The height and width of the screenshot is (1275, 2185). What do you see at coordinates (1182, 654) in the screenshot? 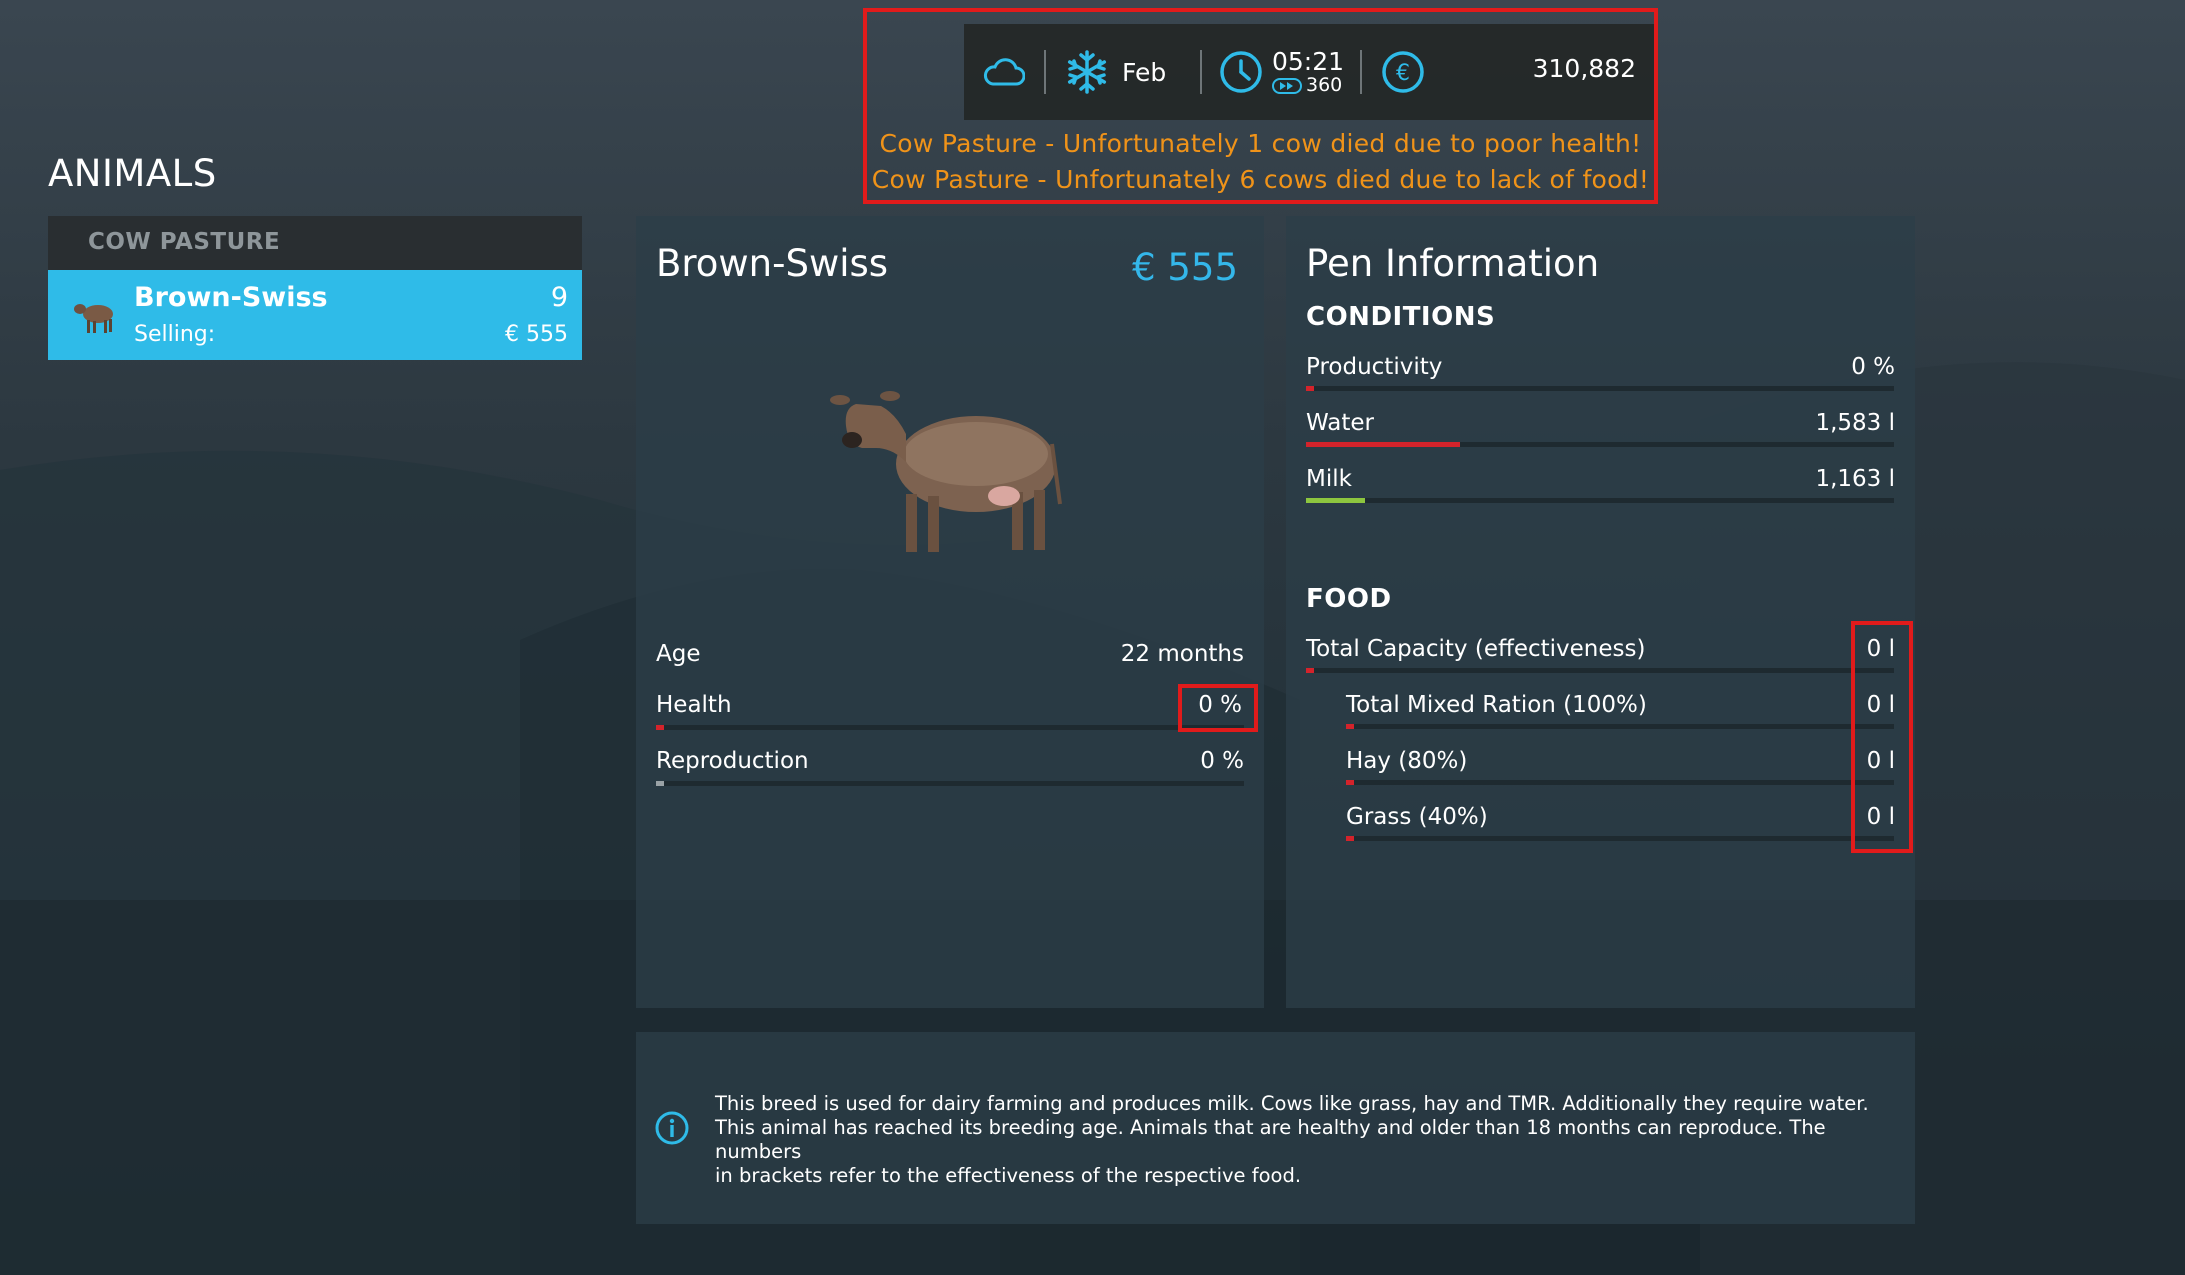
I see `age-value: 22 months` at bounding box center [1182, 654].